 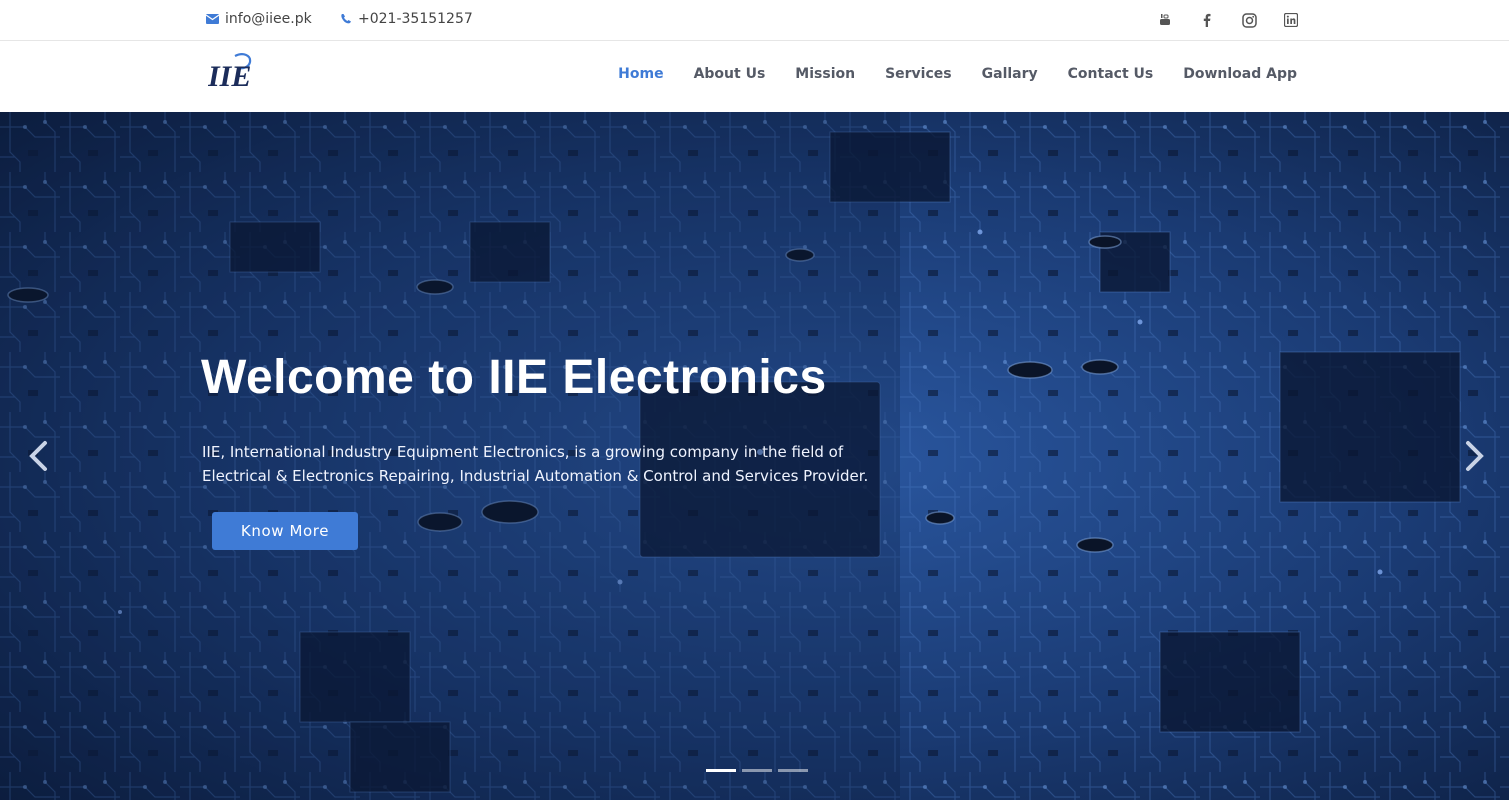 What do you see at coordinates (268, 19) in the screenshot?
I see `email-text: info@iiee.pk` at bounding box center [268, 19].